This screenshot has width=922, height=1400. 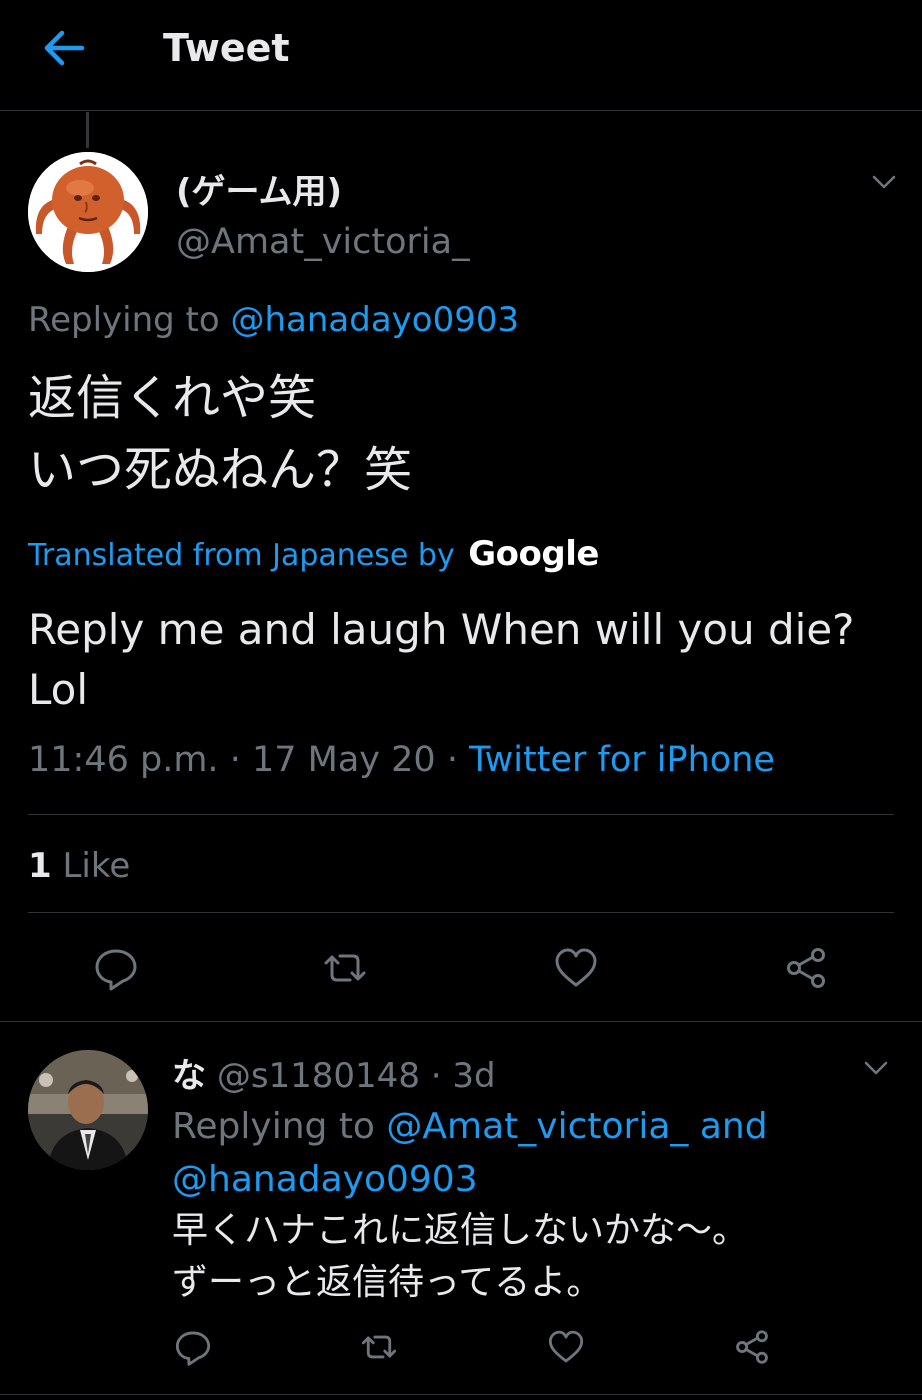 What do you see at coordinates (461, 912) in the screenshot?
I see `likes-divider` at bounding box center [461, 912].